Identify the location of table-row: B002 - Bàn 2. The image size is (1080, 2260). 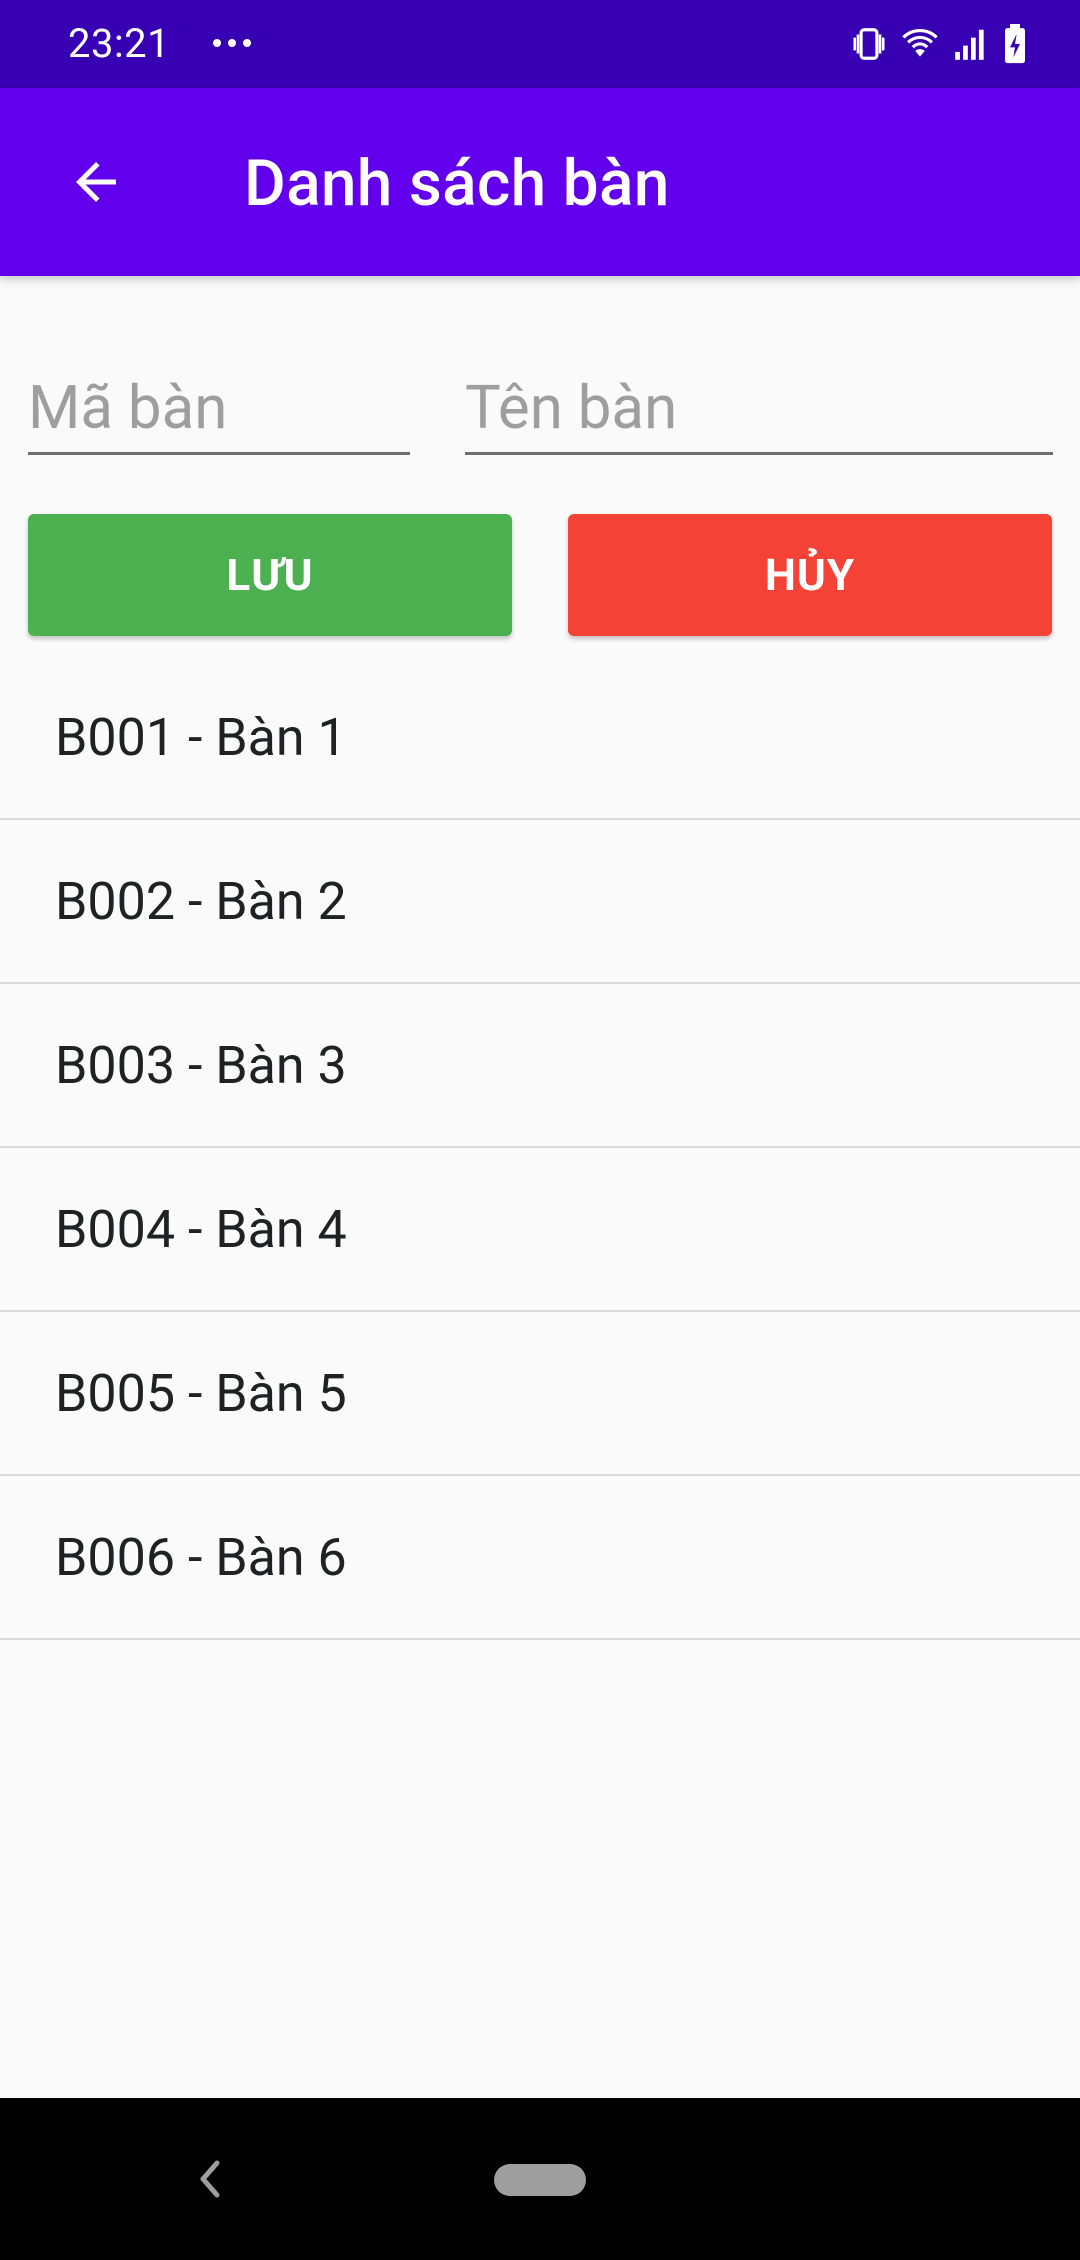
(540, 902).